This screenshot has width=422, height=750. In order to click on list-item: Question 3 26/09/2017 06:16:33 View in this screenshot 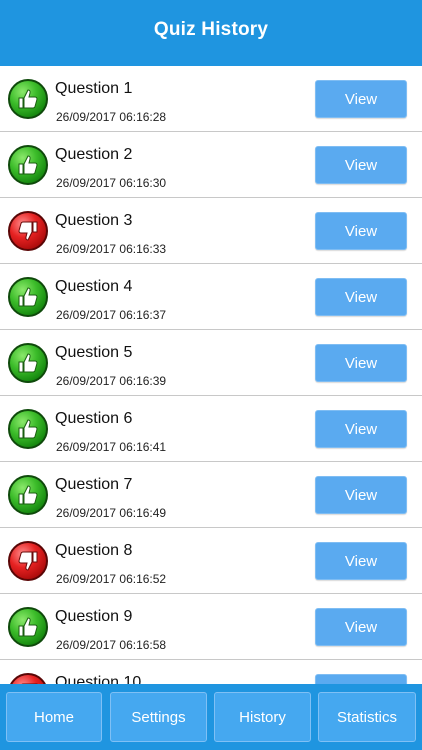, I will do `click(211, 231)`.